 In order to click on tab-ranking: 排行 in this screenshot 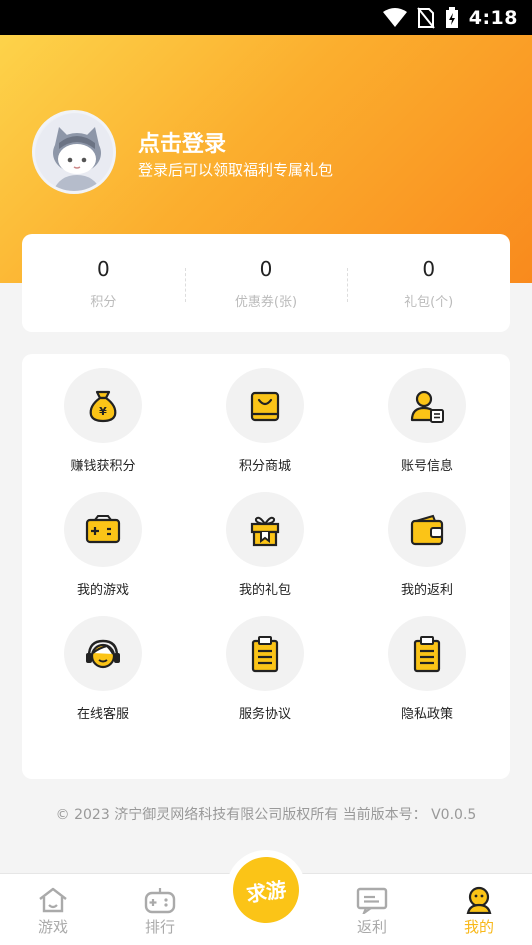, I will do `click(160, 911)`.